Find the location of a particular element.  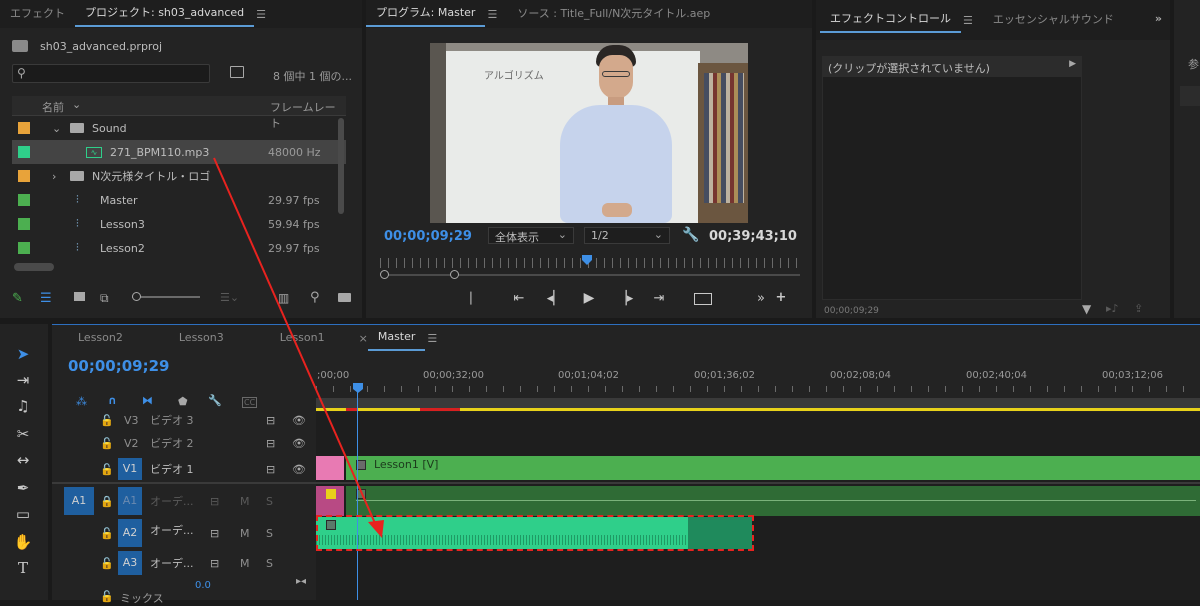

mix-value: 0.0 is located at coordinates (203, 585).